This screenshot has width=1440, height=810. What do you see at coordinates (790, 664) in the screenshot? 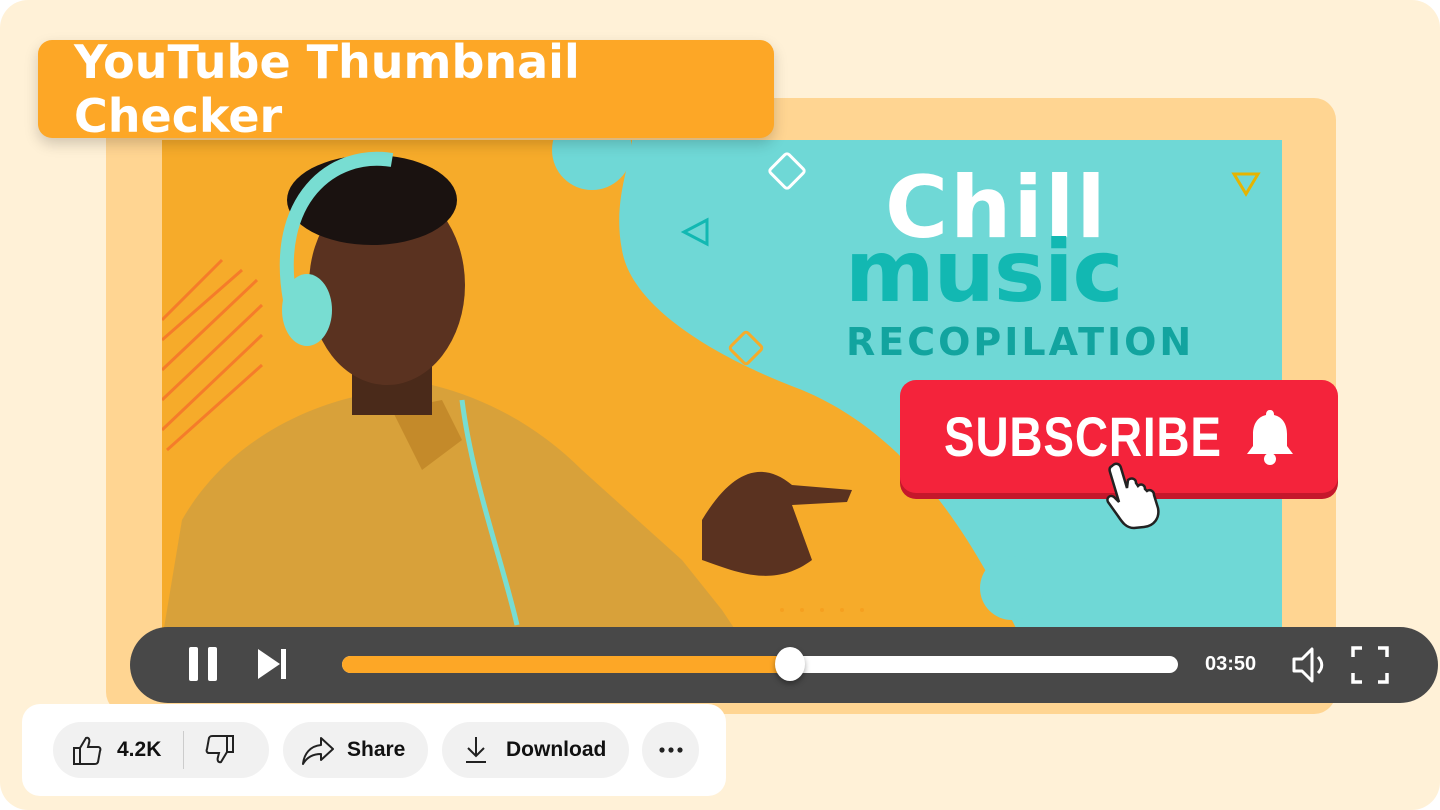
I see `progress-knob` at bounding box center [790, 664].